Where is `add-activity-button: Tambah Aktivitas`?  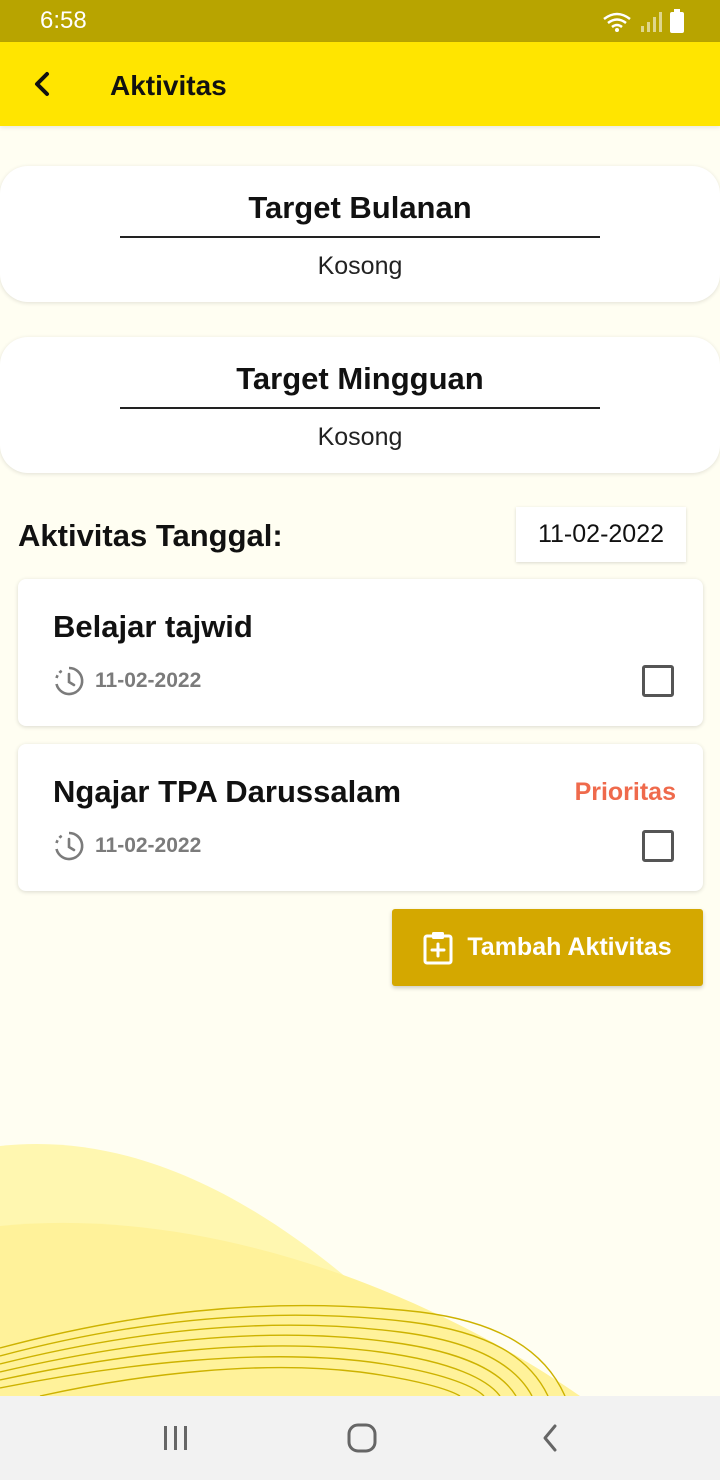 add-activity-button: Tambah Aktivitas is located at coordinates (547, 947).